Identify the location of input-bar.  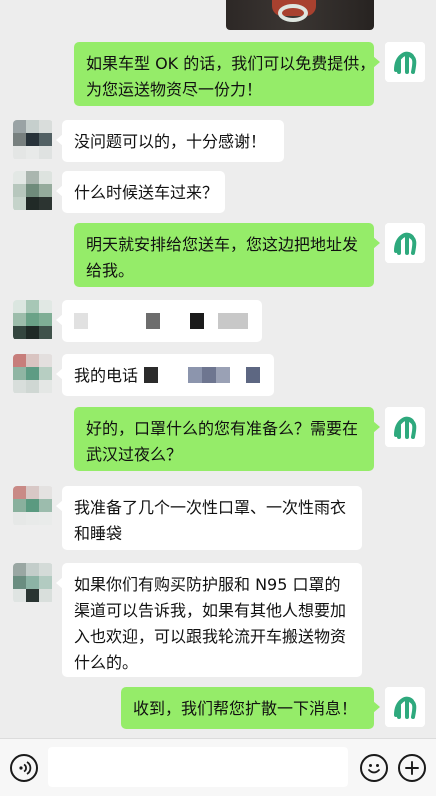
(218, 767).